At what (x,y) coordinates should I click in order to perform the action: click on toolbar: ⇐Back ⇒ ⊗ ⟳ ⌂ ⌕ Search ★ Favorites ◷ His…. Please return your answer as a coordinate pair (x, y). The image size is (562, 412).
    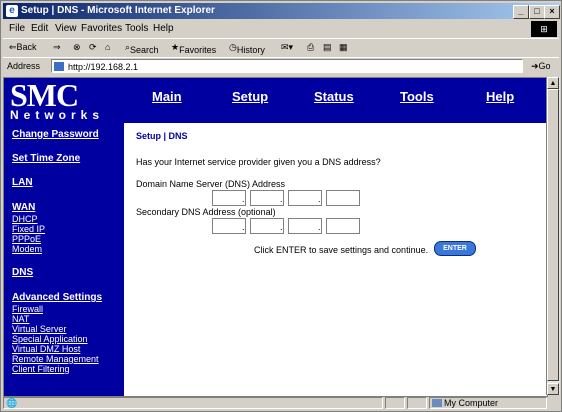
    Looking at the image, I should click on (281, 47).